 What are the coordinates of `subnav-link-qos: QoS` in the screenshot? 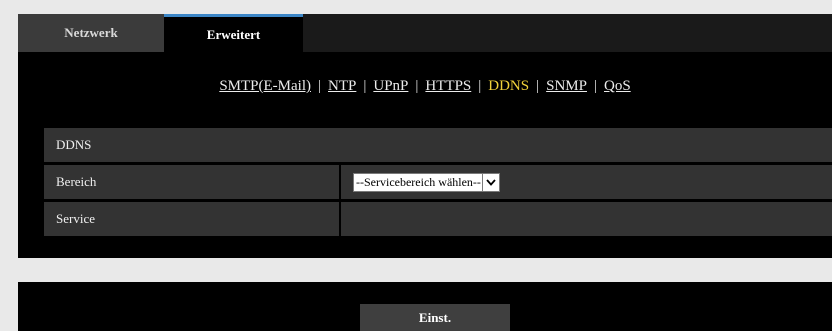 It's located at (617, 86).